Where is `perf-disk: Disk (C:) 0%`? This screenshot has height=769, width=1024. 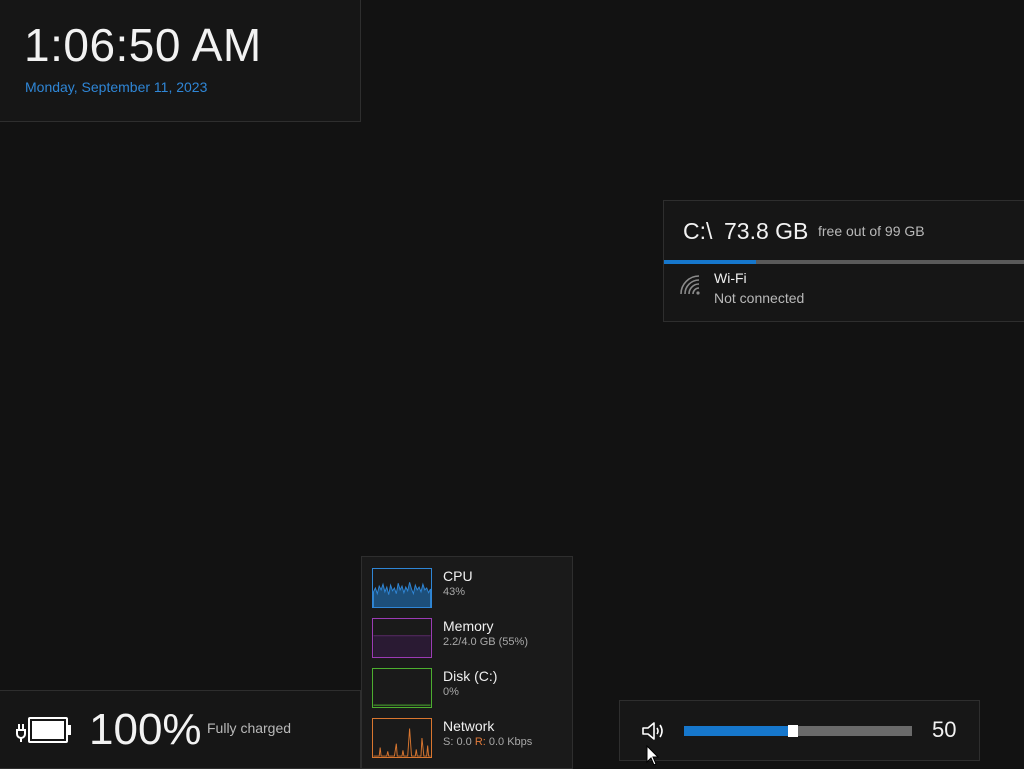
perf-disk: Disk (C:) 0% is located at coordinates (469, 689).